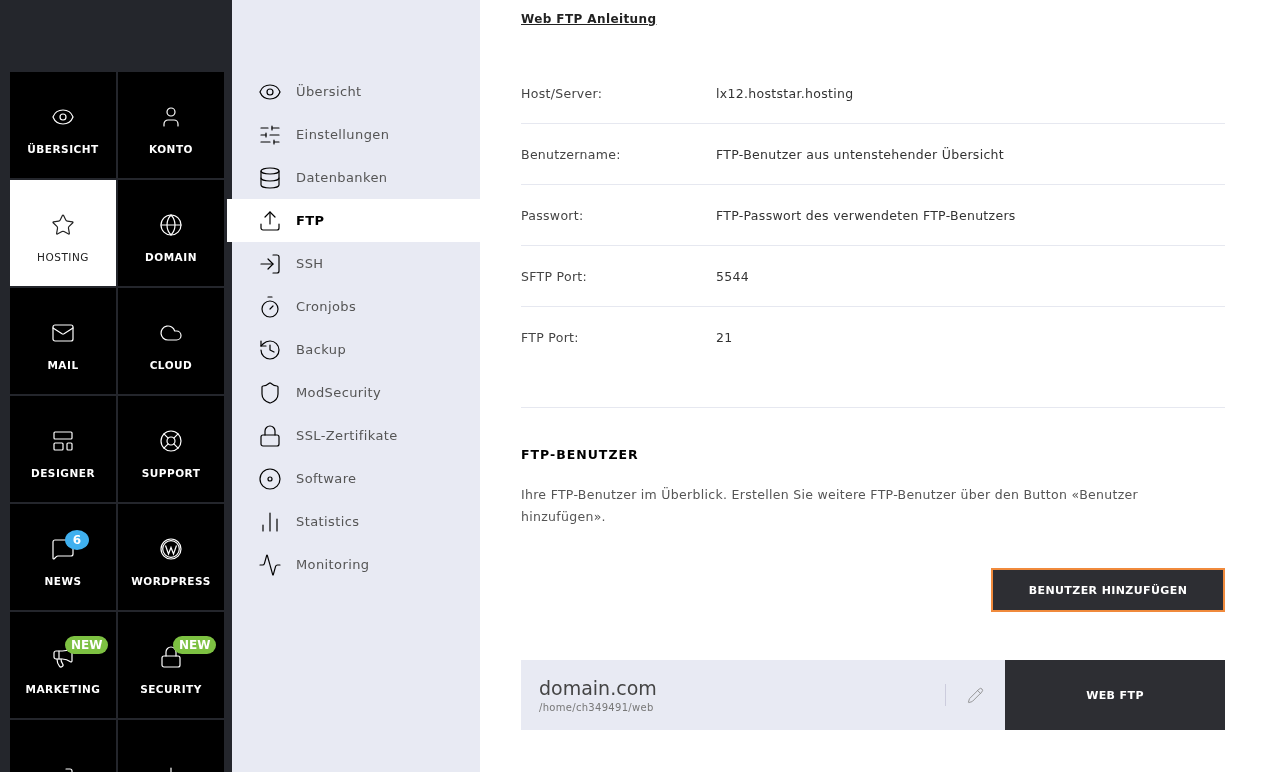 This screenshot has height=772, width=1263. Describe the element at coordinates (356, 392) in the screenshot. I see `sub-nav-item: ModSecurity` at that location.